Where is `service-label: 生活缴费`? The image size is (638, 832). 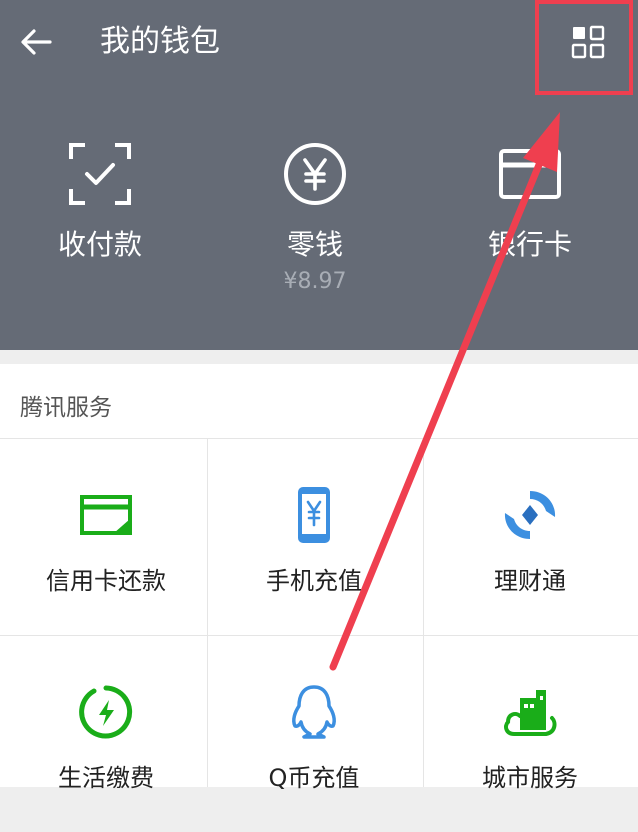
service-label: 生活缴费 is located at coordinates (106, 778).